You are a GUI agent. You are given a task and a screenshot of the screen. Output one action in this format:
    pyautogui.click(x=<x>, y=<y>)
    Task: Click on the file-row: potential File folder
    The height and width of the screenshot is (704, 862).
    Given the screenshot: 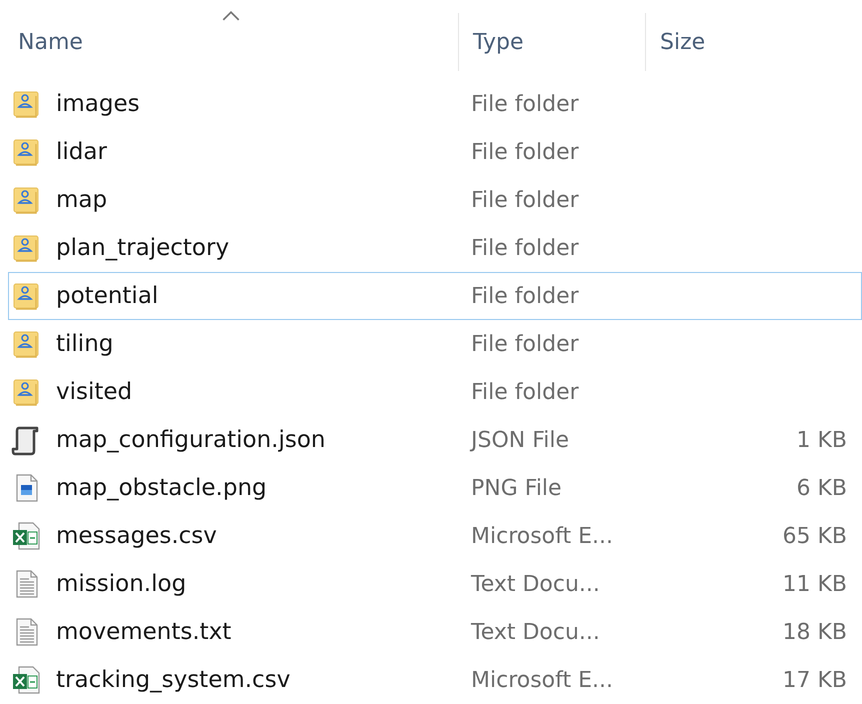 What is the action you would take?
    pyautogui.click(x=435, y=296)
    